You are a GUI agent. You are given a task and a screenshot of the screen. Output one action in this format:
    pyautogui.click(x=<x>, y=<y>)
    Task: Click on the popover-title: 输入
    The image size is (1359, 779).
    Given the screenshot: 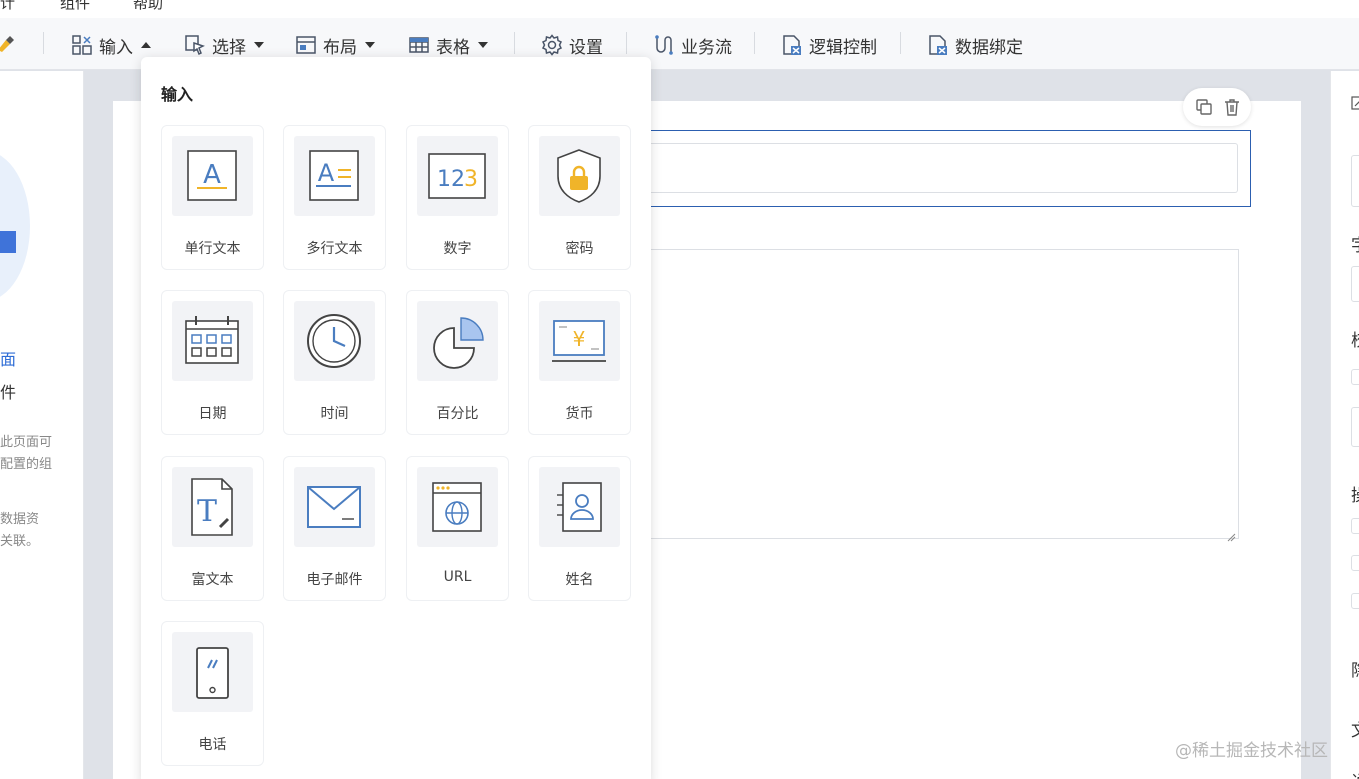 What is the action you would take?
    pyautogui.click(x=177, y=94)
    